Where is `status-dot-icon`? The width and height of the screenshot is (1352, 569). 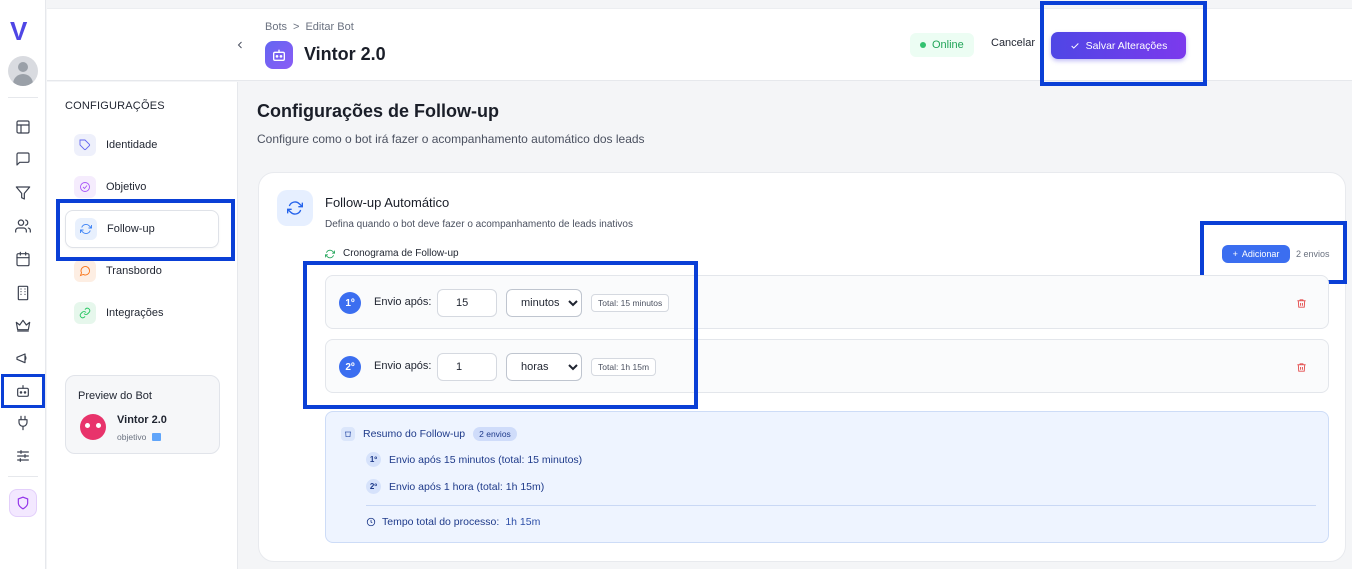 status-dot-icon is located at coordinates (923, 45).